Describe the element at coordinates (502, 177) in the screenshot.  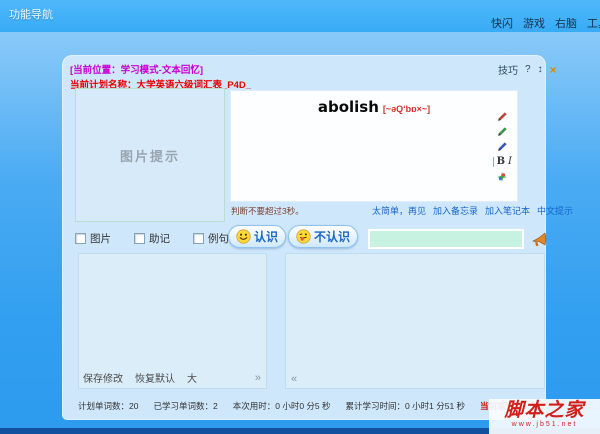
I see `color-star-icon` at that location.